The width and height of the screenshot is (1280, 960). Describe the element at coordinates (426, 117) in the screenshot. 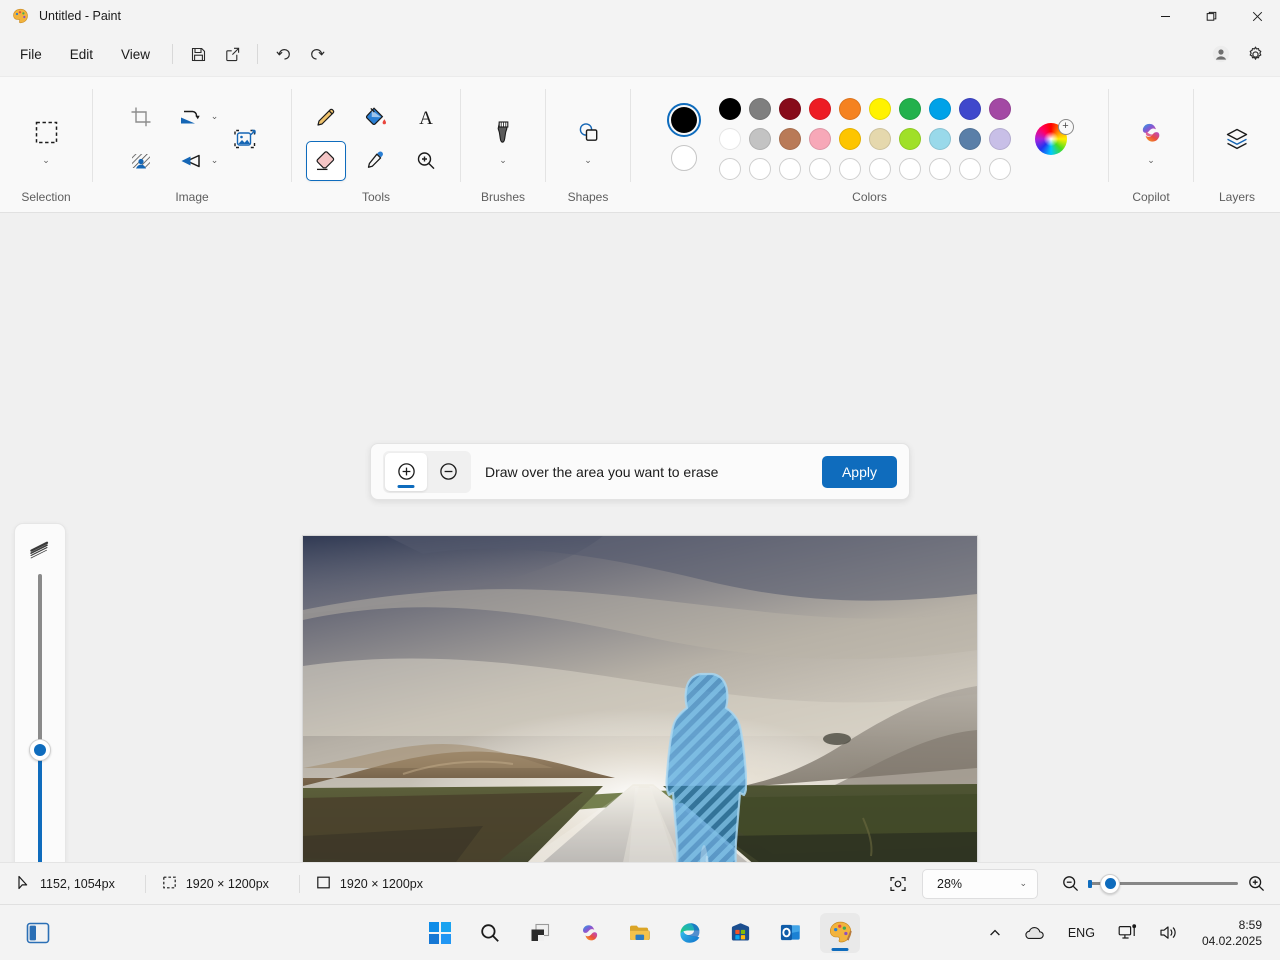

I see `text-tool-icon: A` at that location.